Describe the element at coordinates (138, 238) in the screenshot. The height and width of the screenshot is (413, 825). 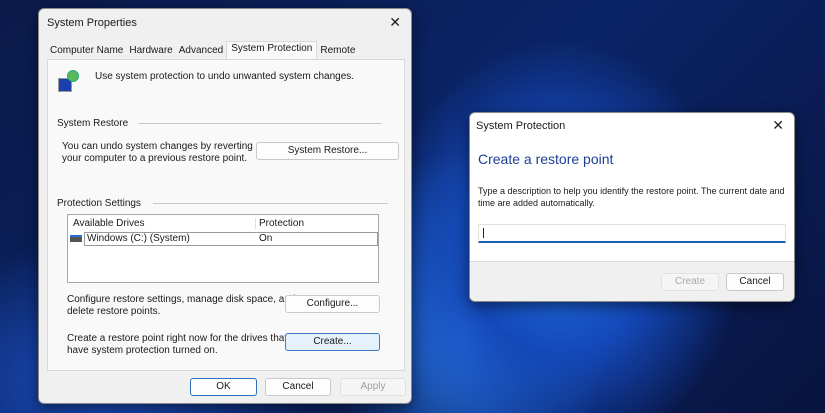
I see `drive-name: Windows (C:) (System)` at that location.